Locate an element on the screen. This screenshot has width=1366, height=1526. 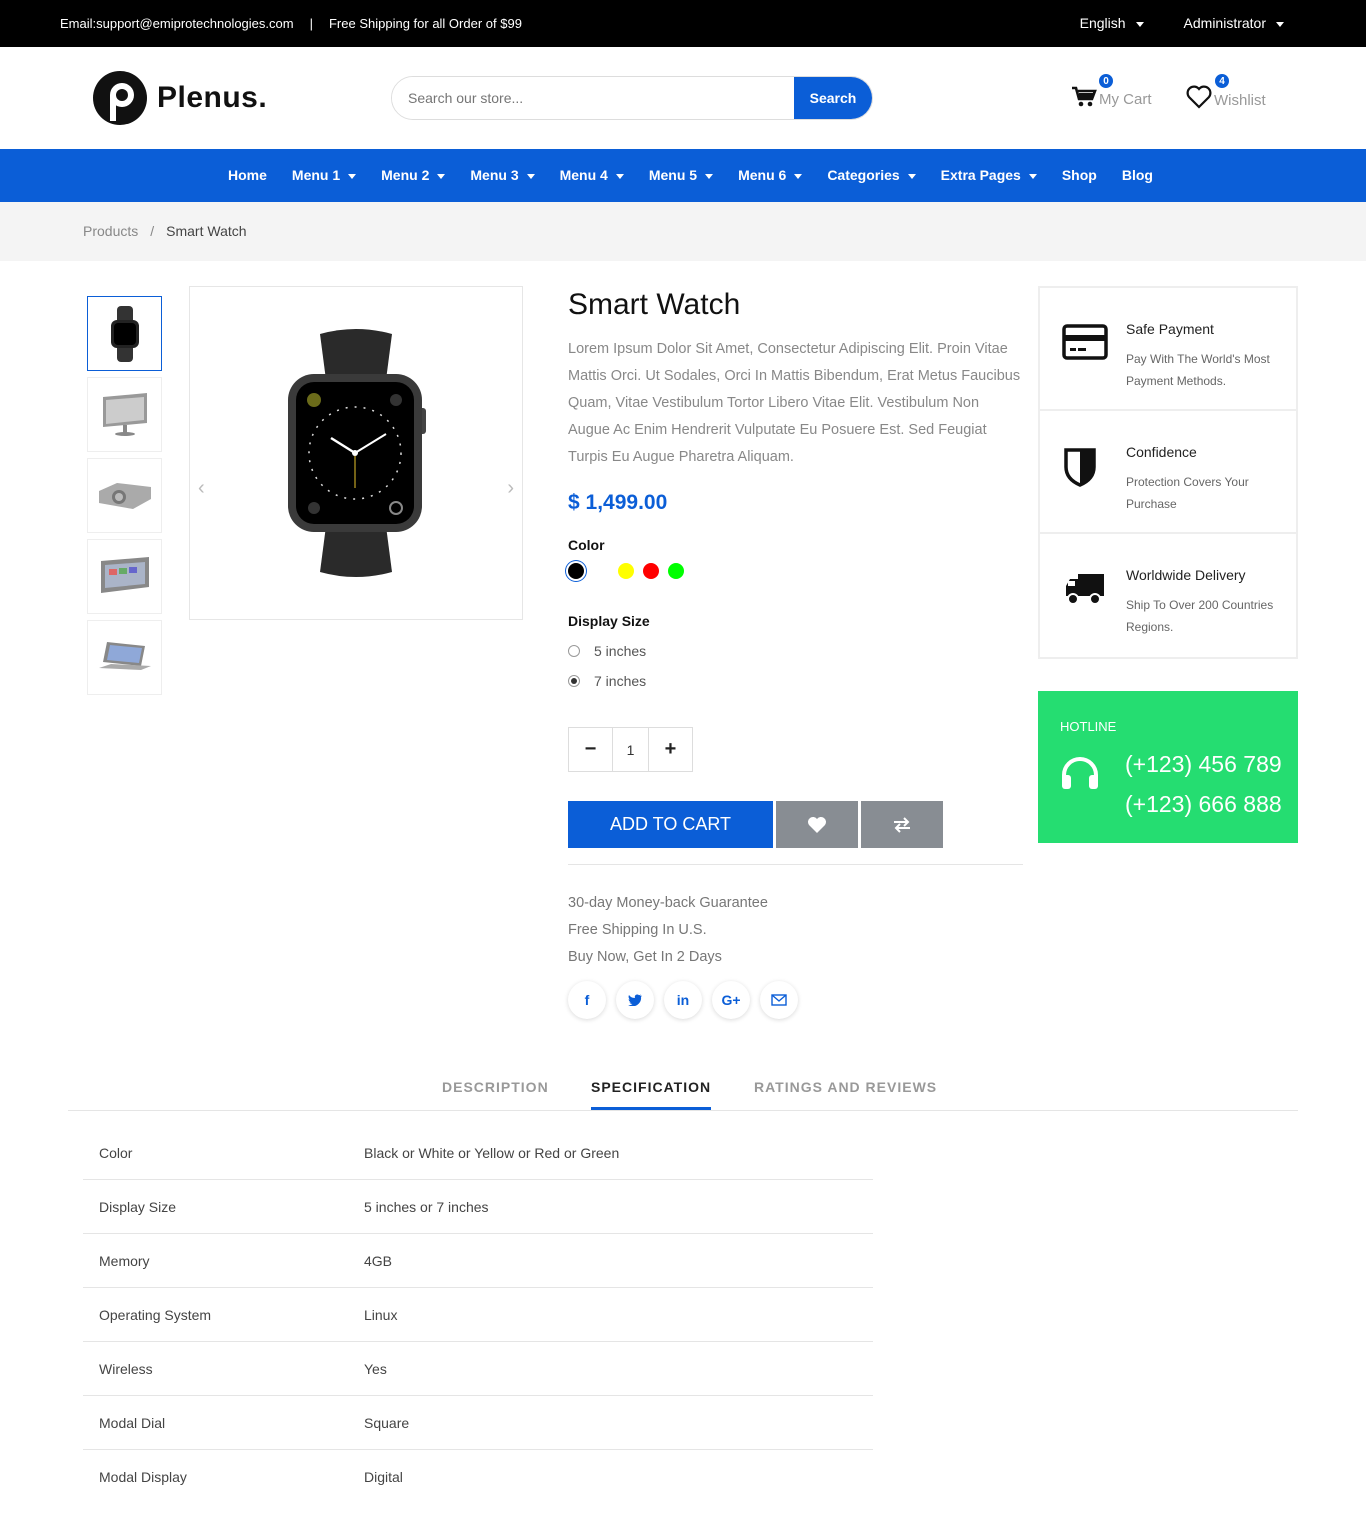
nav-menu-4: Menu 4 is located at coordinates (592, 175).